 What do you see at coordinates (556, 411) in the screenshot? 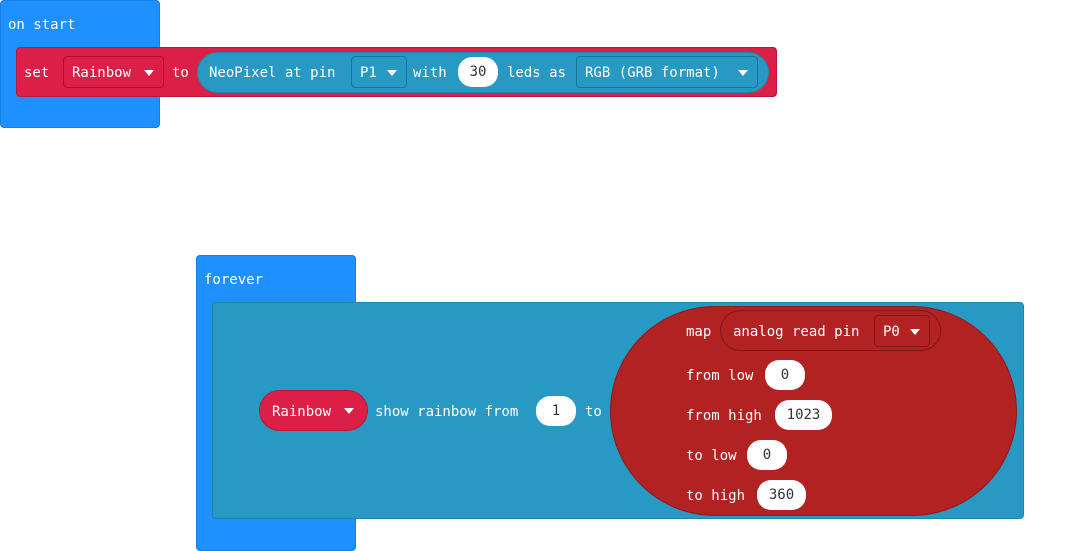
I see `rainbow-from-input: 1` at bounding box center [556, 411].